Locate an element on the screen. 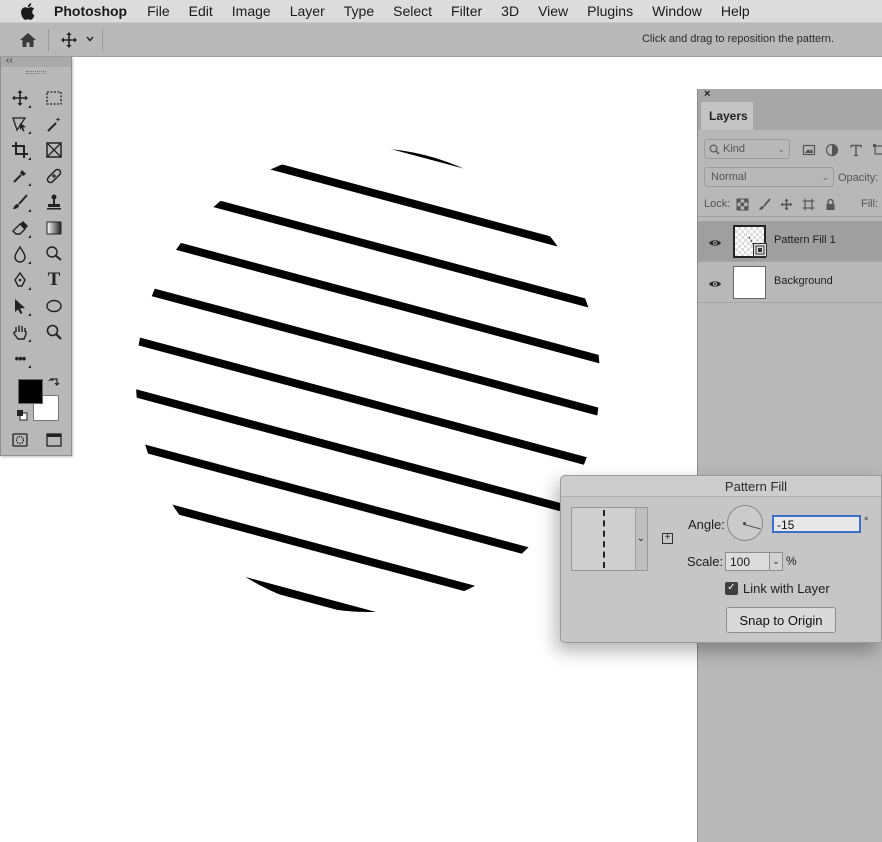 This screenshot has width=882, height=842. adjustment-filter-icon is located at coordinates (832, 150).